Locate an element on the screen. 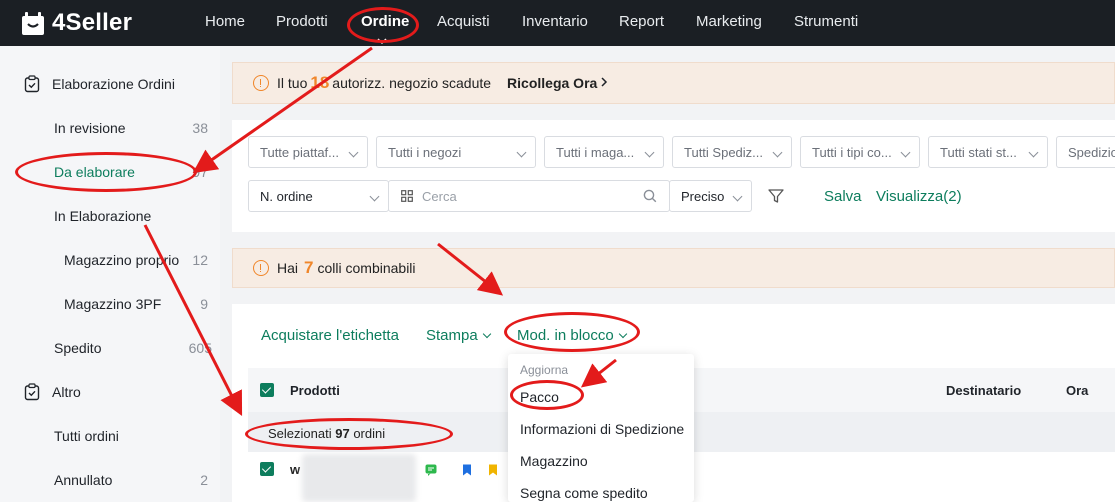 The image size is (1115, 502). sidebar-item-label: Tutti ordini is located at coordinates (86, 436).